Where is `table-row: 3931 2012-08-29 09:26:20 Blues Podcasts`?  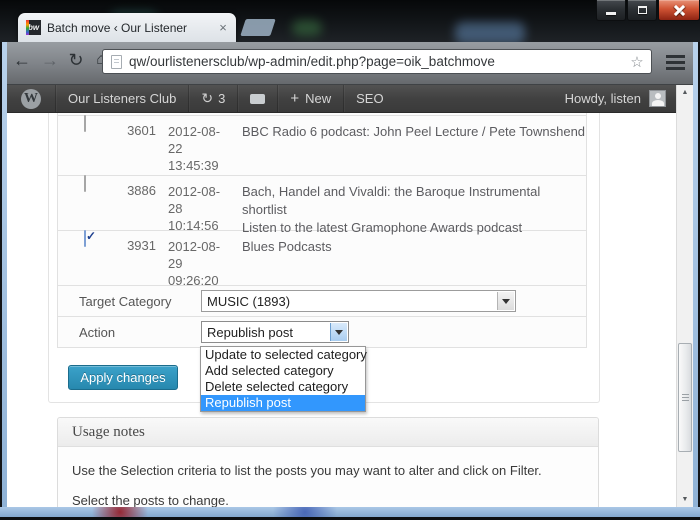 table-row: 3931 2012-08-29 09:26:20 Blues Podcasts is located at coordinates (322, 259).